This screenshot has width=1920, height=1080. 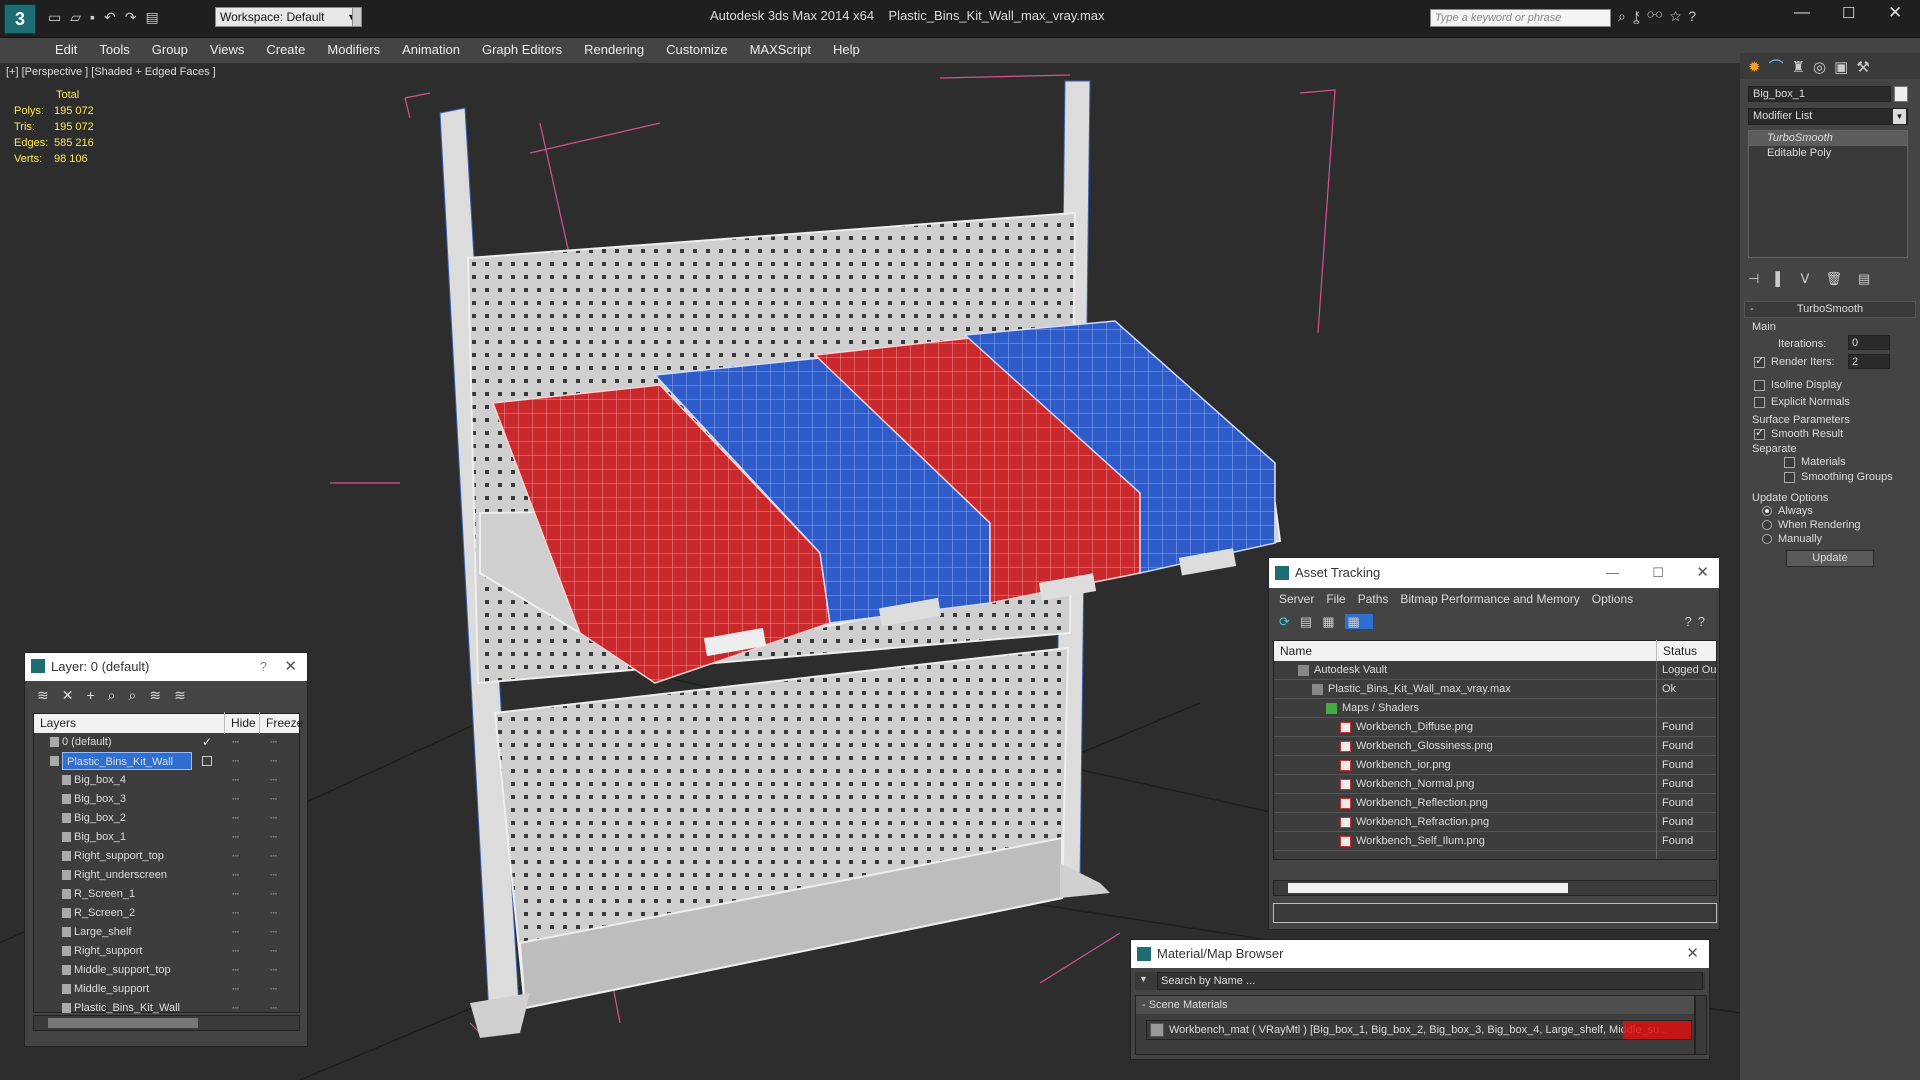 What do you see at coordinates (166, 875) in the screenshot?
I see `layer-row: Right_underscreen ┄ ┄` at bounding box center [166, 875].